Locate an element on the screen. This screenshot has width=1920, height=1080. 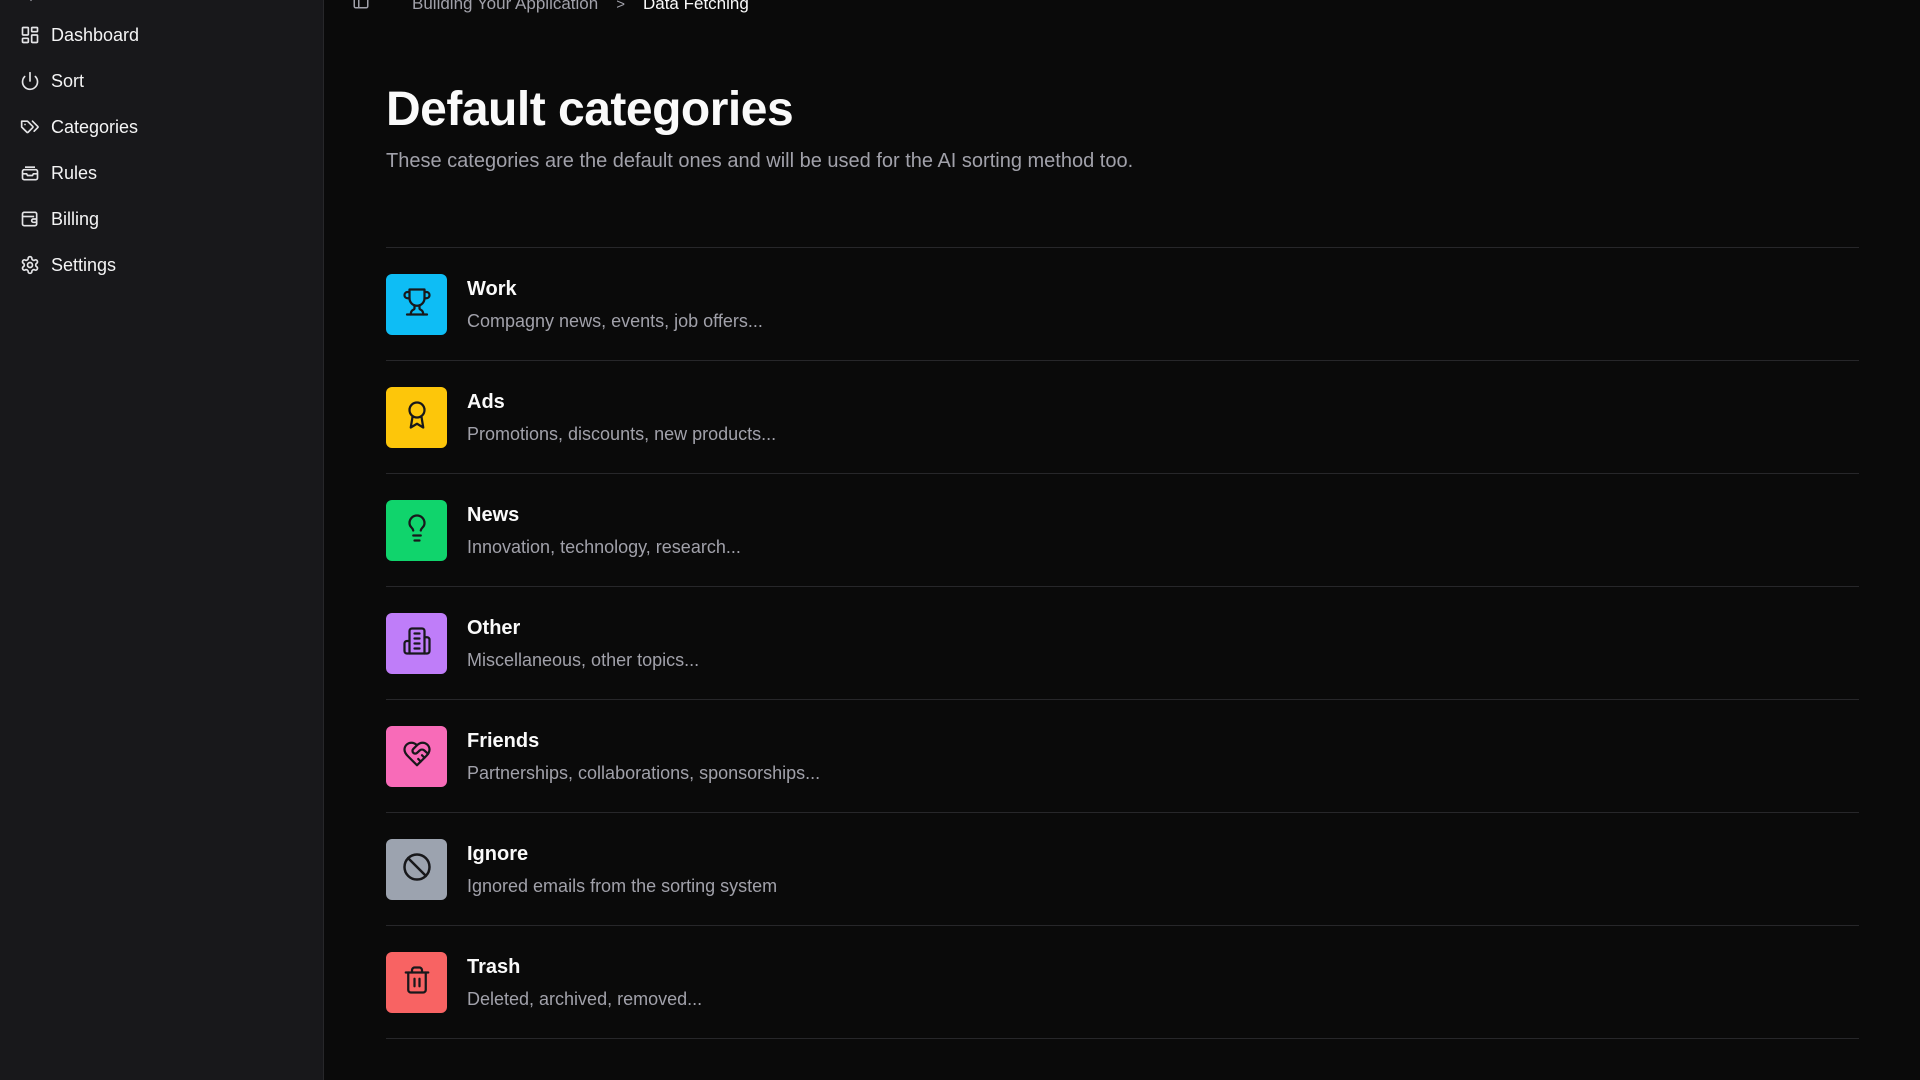
trash-icon is located at coordinates (417, 982).